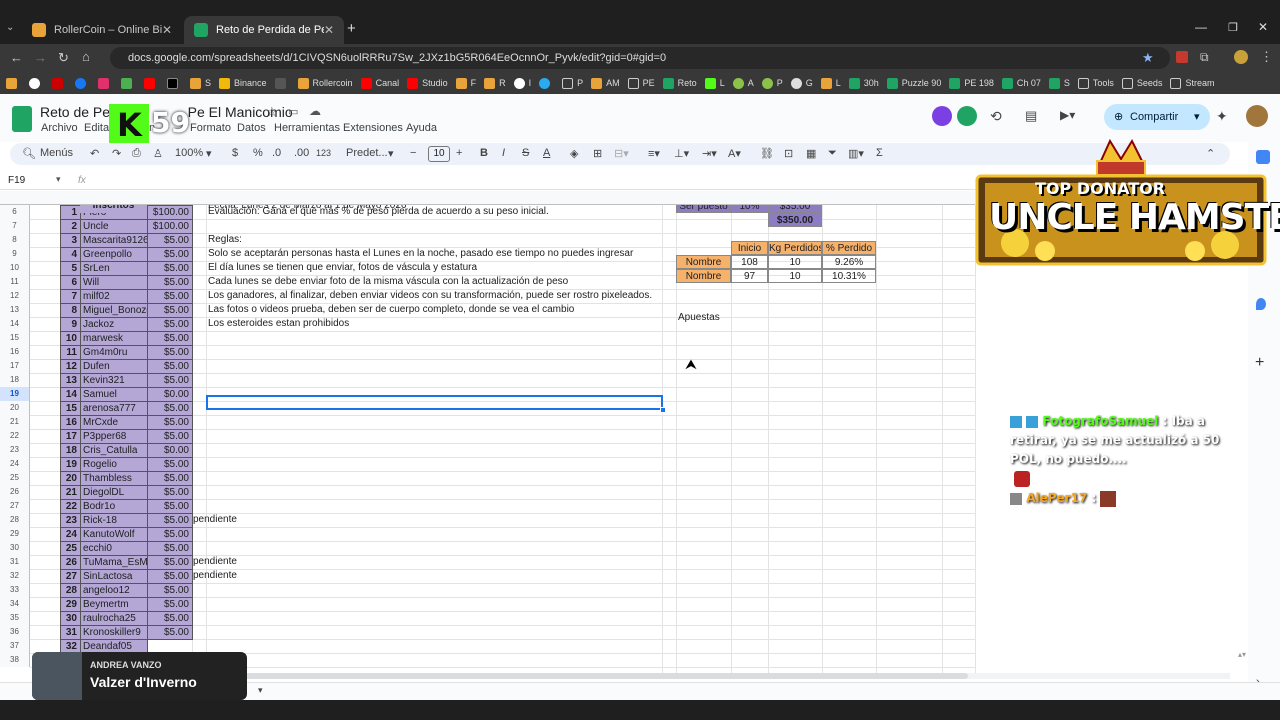 This screenshot has width=1280, height=720. I want to click on row-header: 14, so click(15, 324).